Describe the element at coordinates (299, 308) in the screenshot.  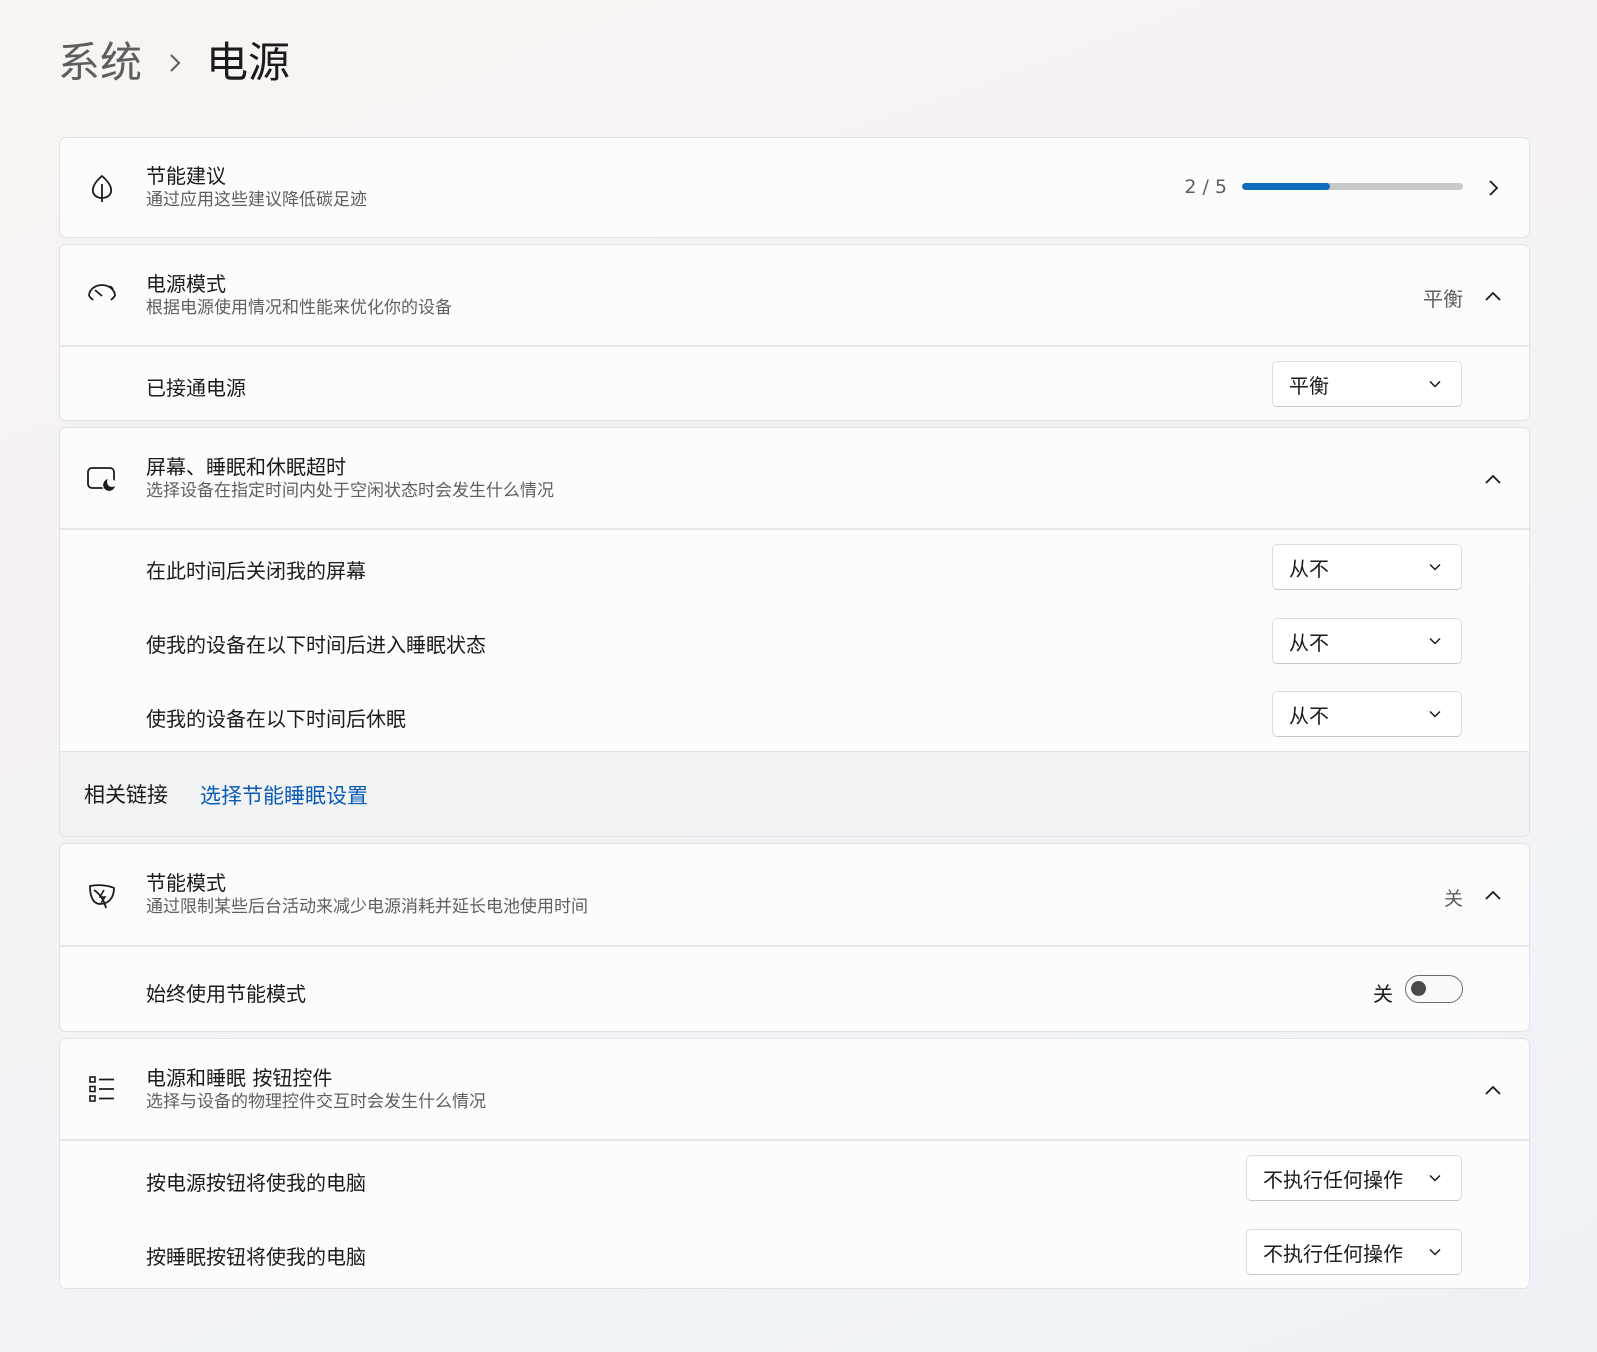
I see `power-mode-subtitle: 根据电源使用情况和性能来优化你的设备` at that location.